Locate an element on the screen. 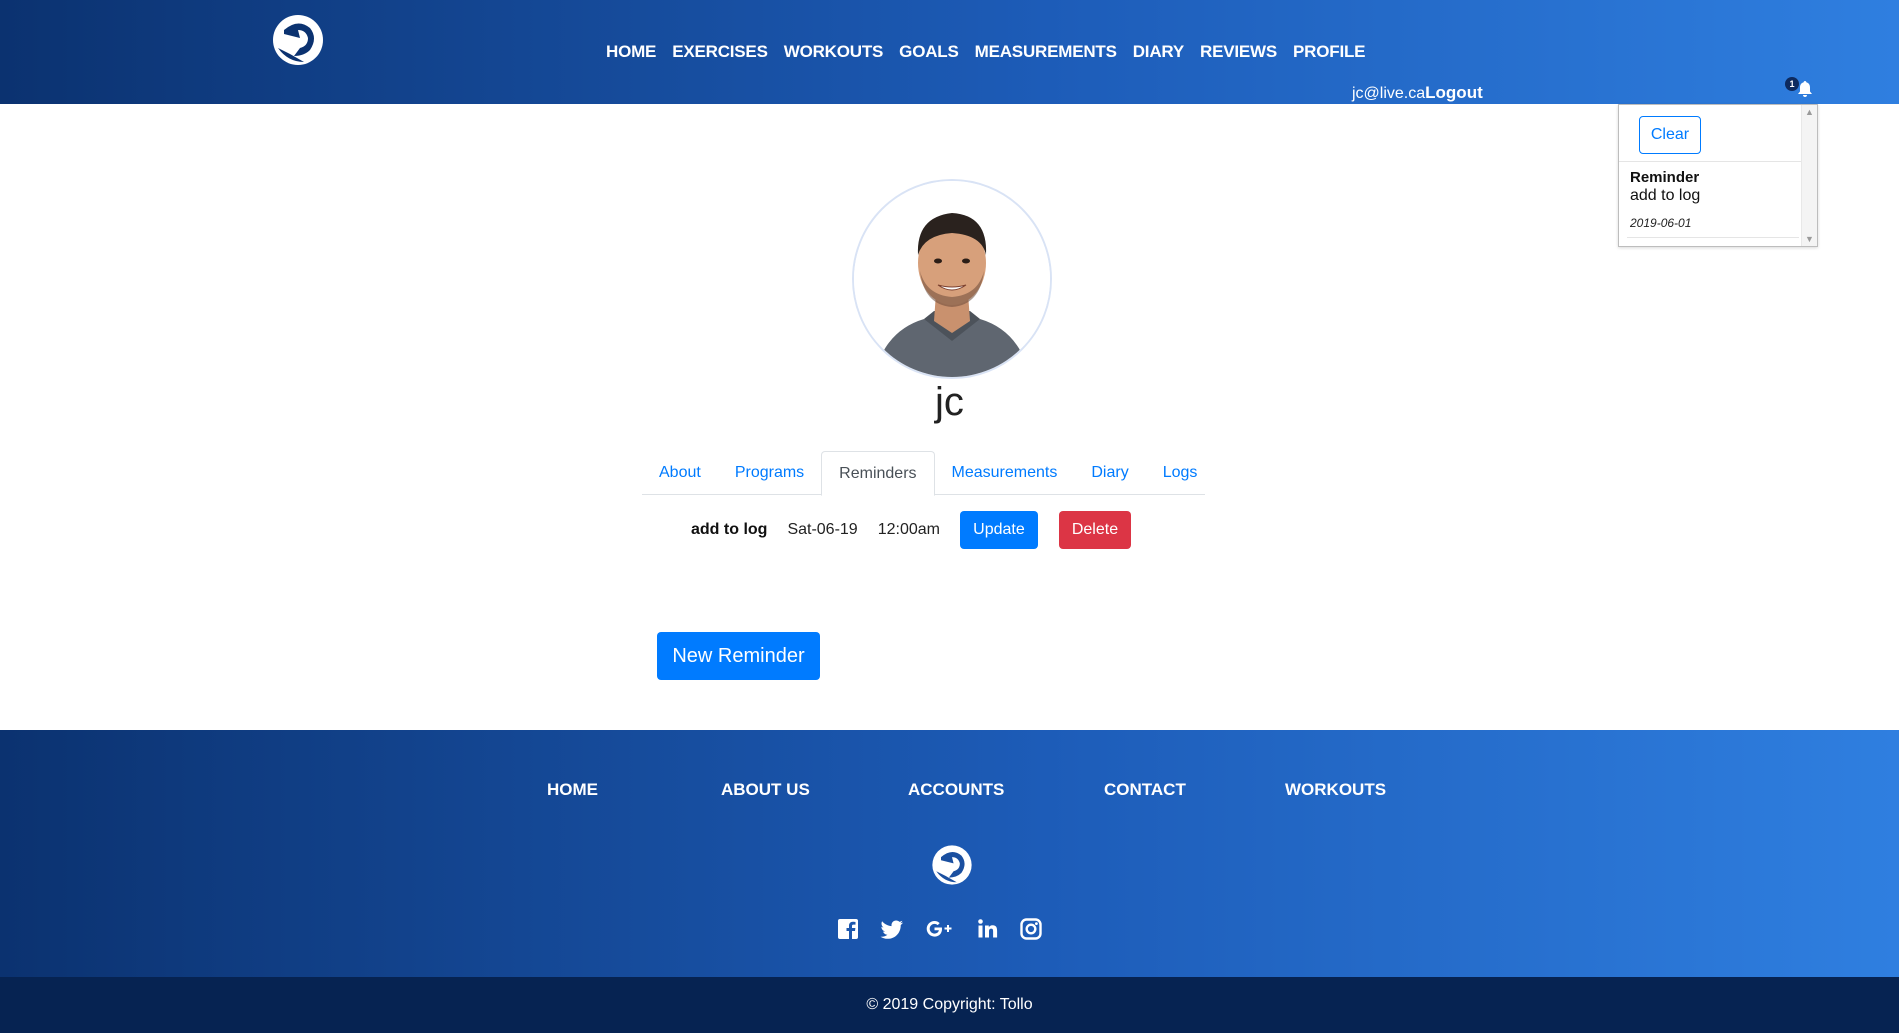 The height and width of the screenshot is (1033, 1899). notification-body: add to log is located at coordinates (1665, 195).